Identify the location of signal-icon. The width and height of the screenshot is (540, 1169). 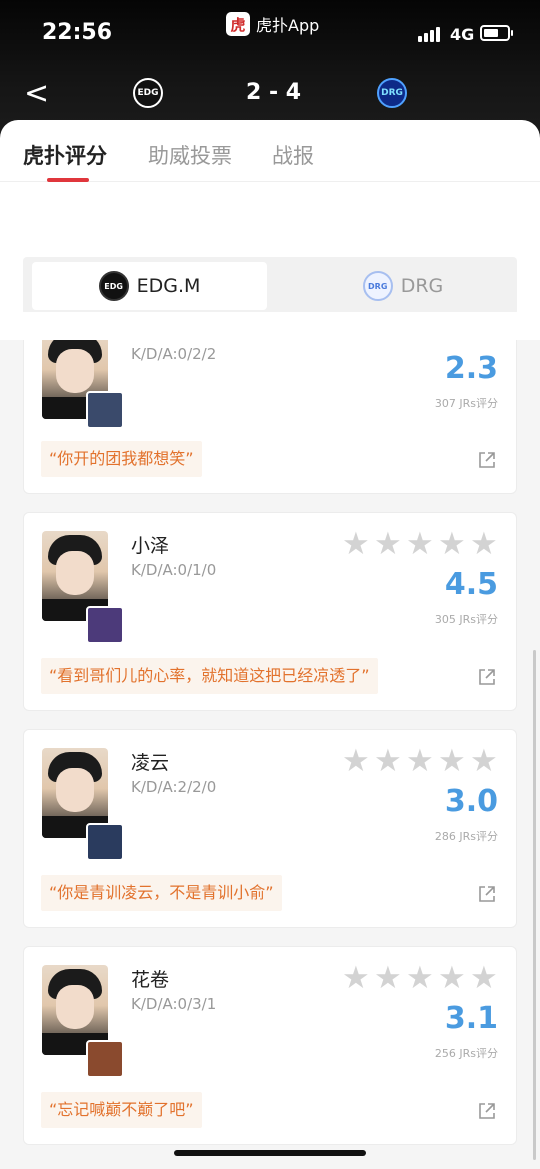
(429, 34).